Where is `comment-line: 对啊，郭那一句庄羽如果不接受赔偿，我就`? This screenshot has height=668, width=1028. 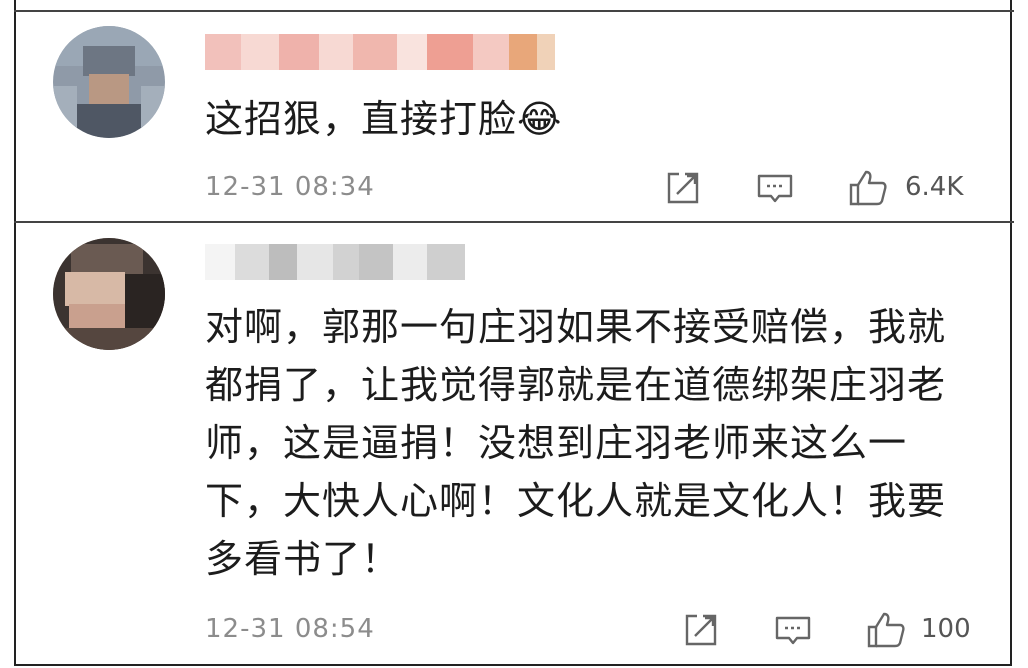 comment-line: 对啊，郭那一句庄羽如果不接受赔偿，我就 is located at coordinates (576, 327).